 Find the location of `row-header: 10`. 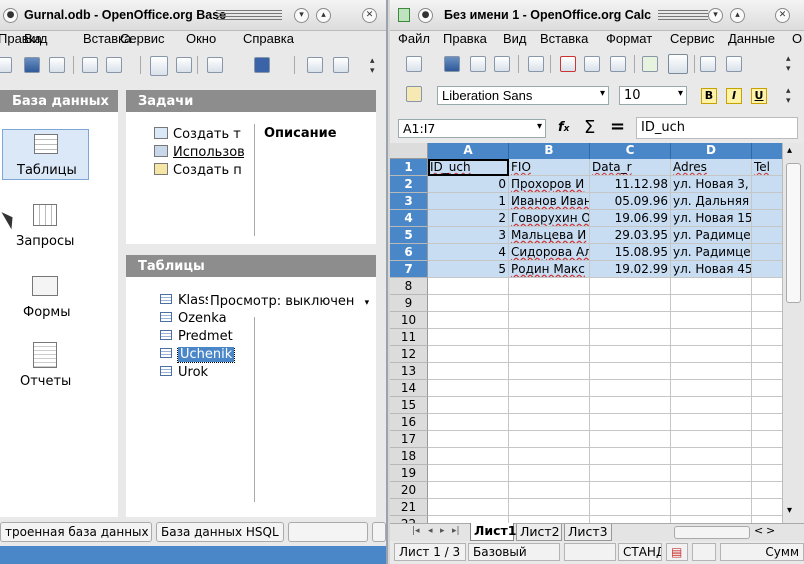

row-header: 10 is located at coordinates (409, 320).